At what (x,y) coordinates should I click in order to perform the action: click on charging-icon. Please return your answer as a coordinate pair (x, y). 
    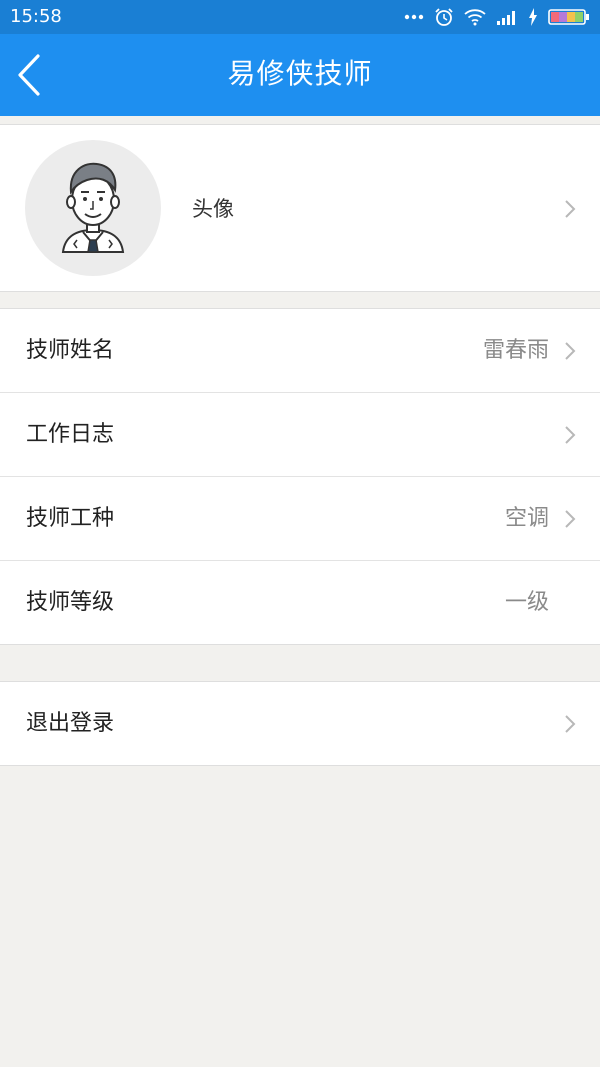
    Looking at the image, I should click on (533, 17).